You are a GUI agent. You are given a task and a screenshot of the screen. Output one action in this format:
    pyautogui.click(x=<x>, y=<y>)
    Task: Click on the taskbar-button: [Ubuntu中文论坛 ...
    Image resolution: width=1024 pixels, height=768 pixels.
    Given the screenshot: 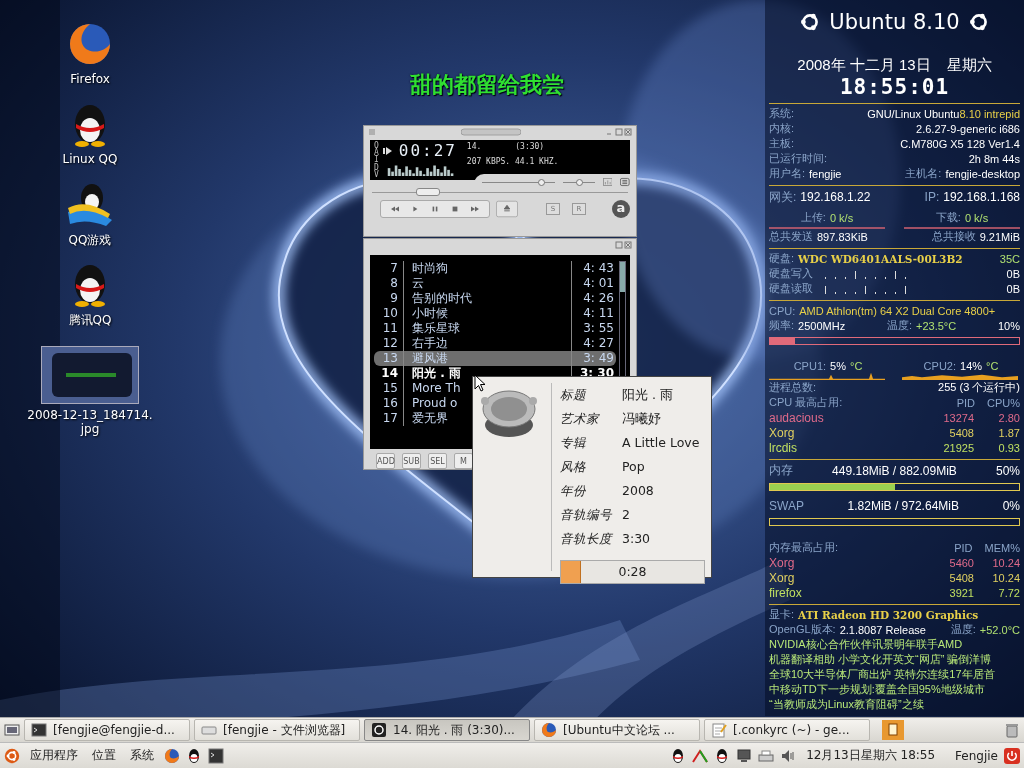 What is the action you would take?
    pyautogui.click(x=617, y=730)
    